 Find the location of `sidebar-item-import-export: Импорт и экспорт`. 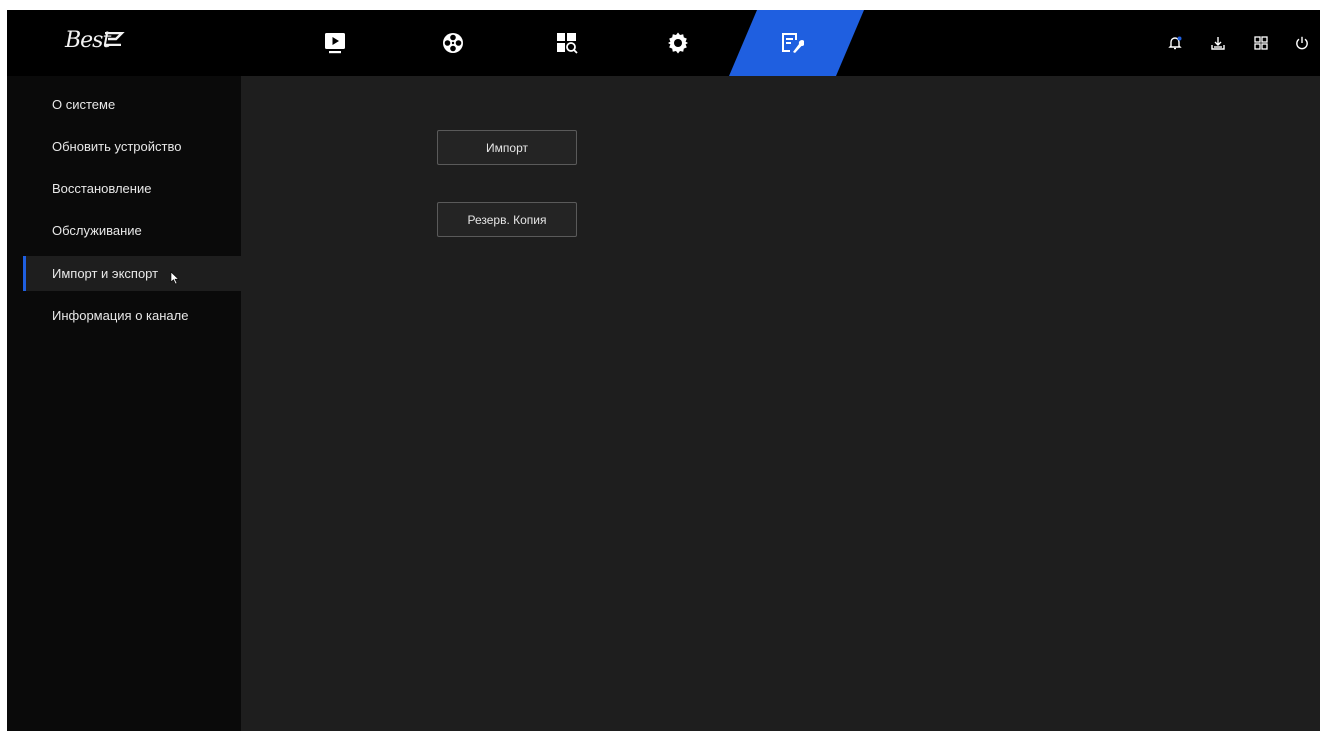

sidebar-item-import-export: Импорт и экспорт is located at coordinates (132, 273).